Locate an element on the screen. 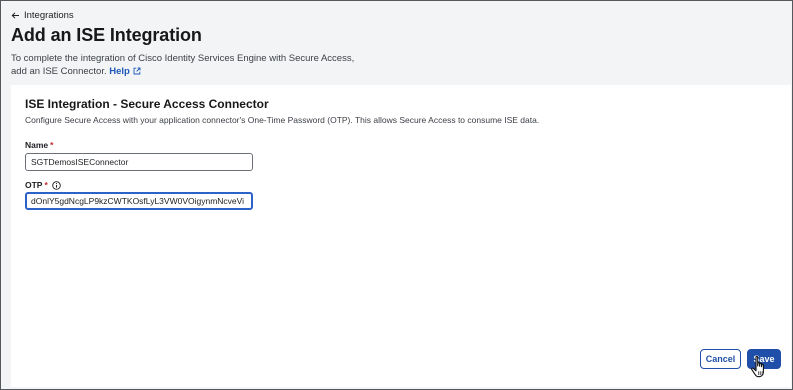 The width and height of the screenshot is (793, 390). help-link: Help is located at coordinates (125, 71).